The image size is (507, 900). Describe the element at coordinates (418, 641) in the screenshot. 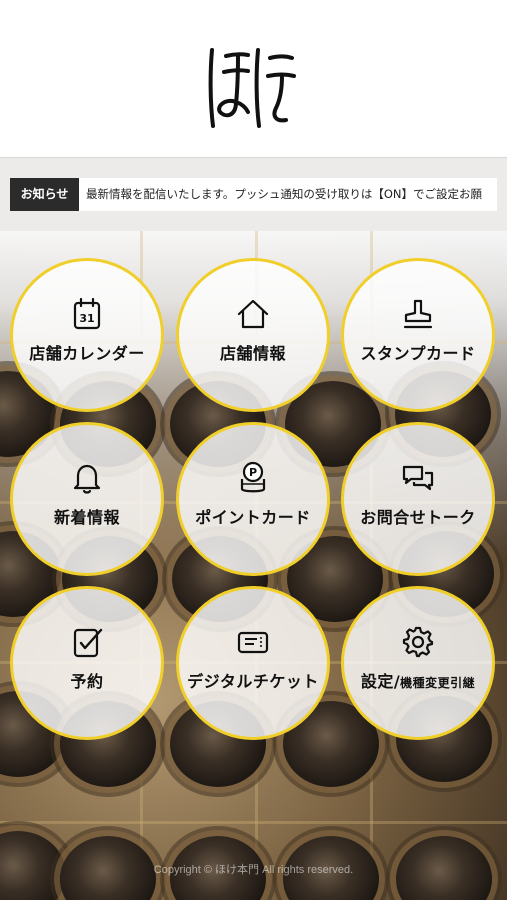

I see `gear-icon` at that location.